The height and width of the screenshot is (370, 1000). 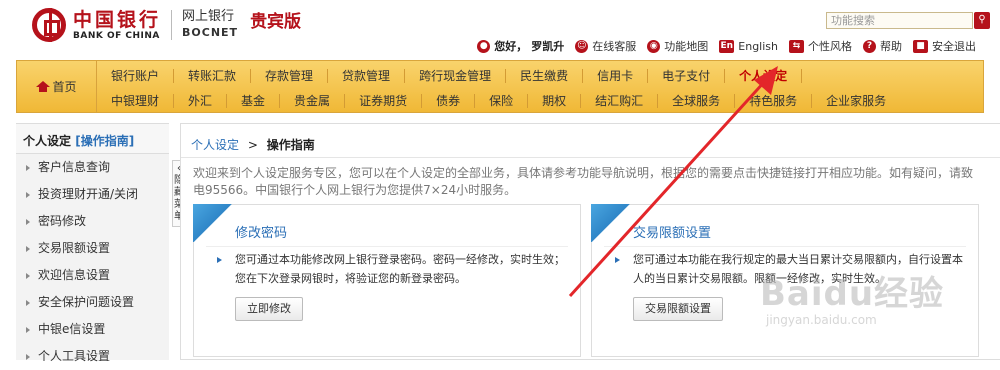 I want to click on search-button: ⚲, so click(x=982, y=20).